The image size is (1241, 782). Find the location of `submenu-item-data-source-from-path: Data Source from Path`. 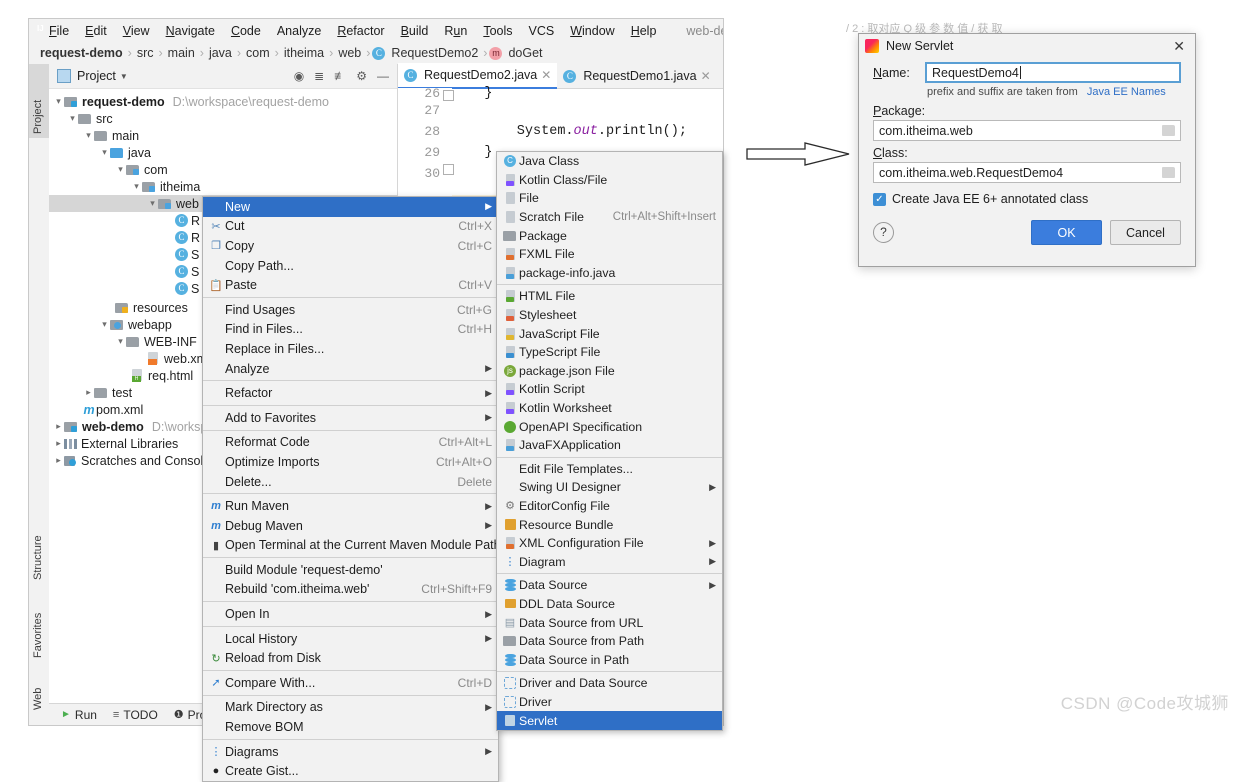

submenu-item-data-source-from-path: Data Source from Path is located at coordinates (609, 641).